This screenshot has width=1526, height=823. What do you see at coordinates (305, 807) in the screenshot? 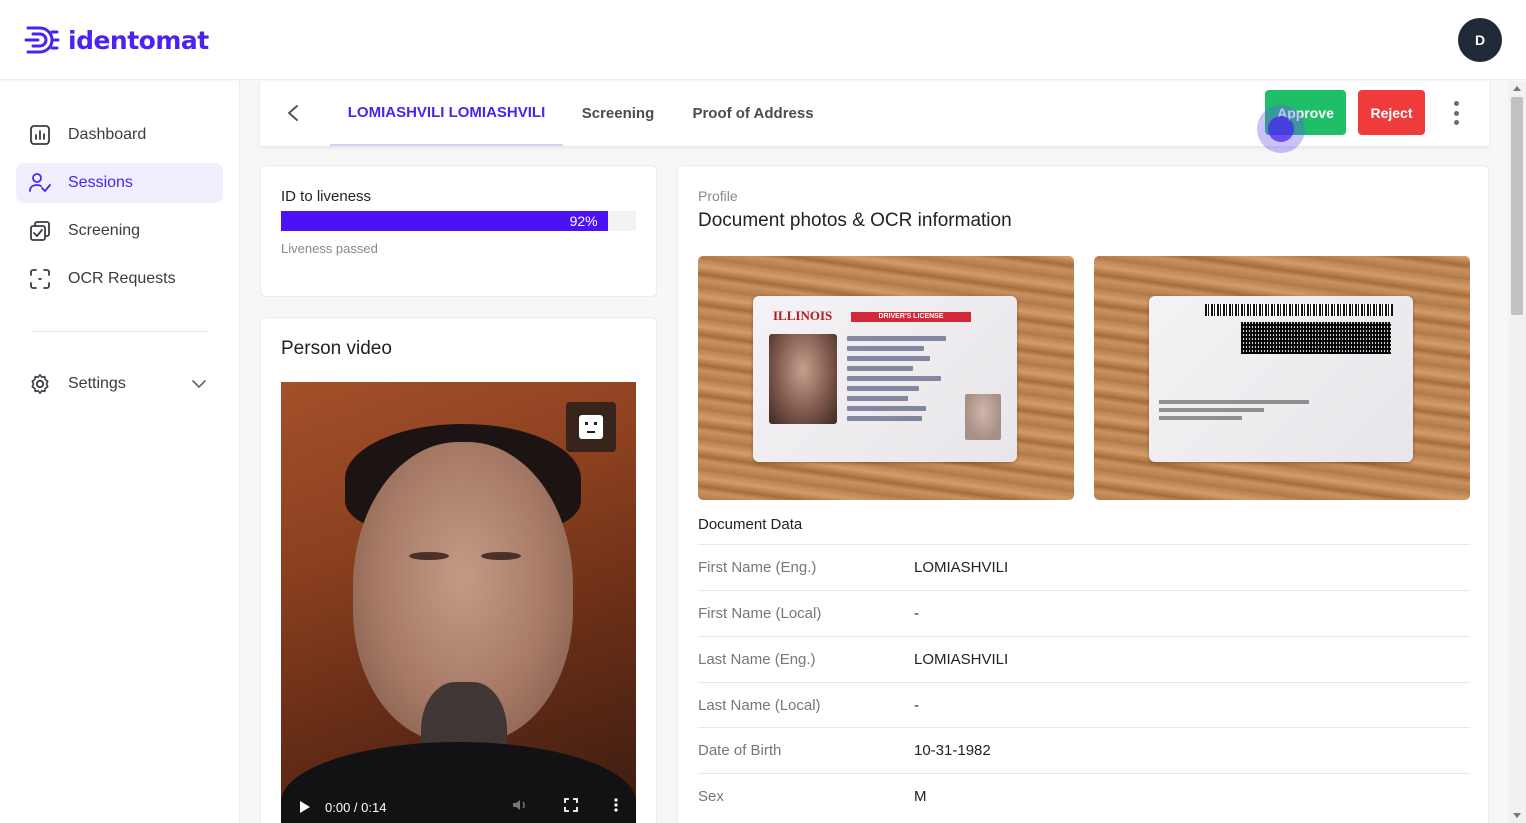
I see `play-icon` at bounding box center [305, 807].